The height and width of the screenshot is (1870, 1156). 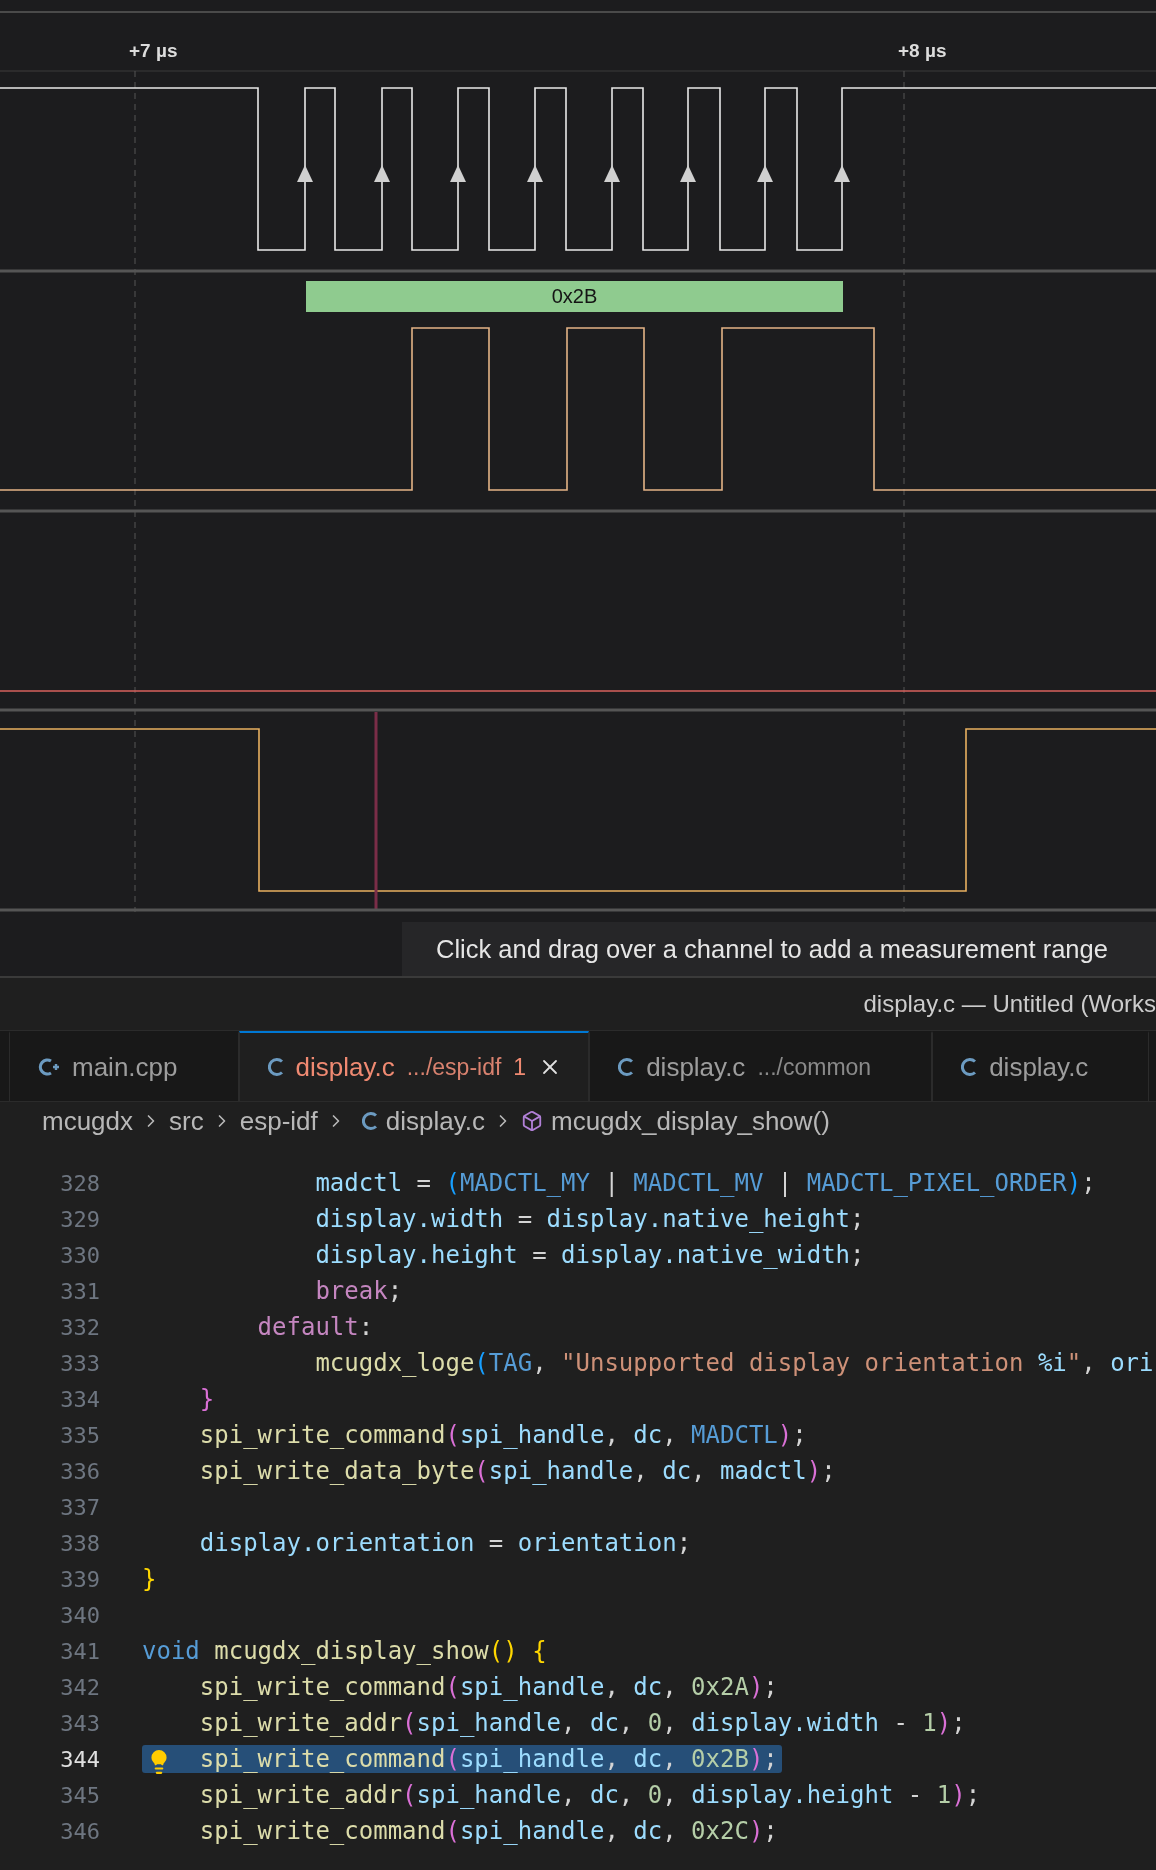 What do you see at coordinates (153, 51) in the screenshot?
I see `time-marker-label: +7 µs` at bounding box center [153, 51].